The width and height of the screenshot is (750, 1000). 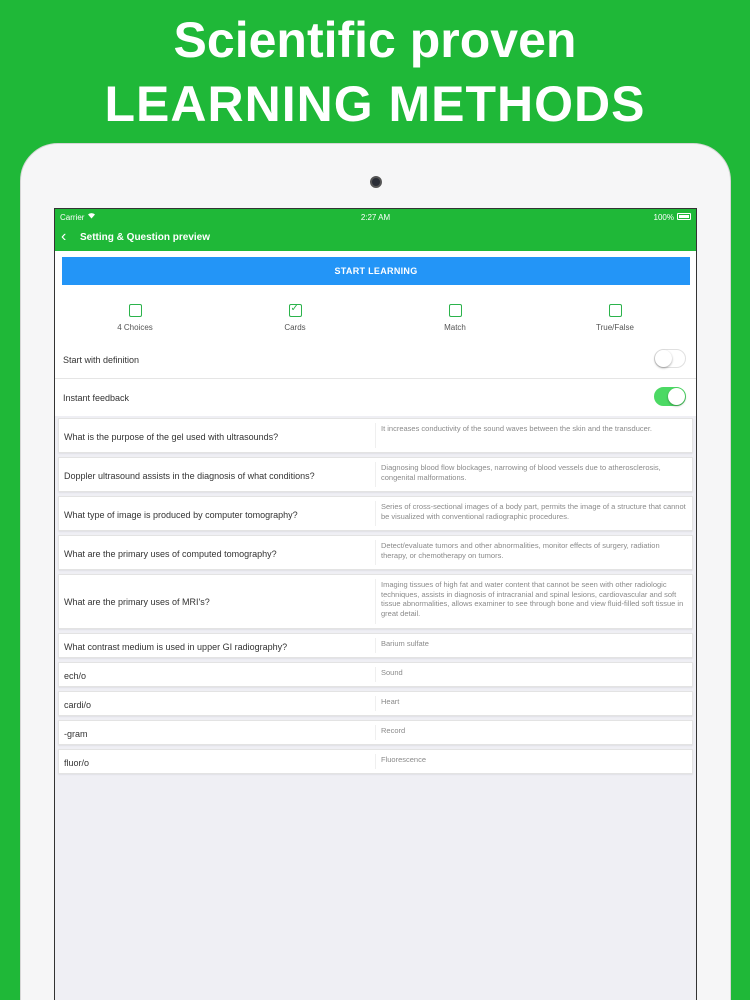 I want to click on mode-true-false: True/False, so click(x=615, y=318).